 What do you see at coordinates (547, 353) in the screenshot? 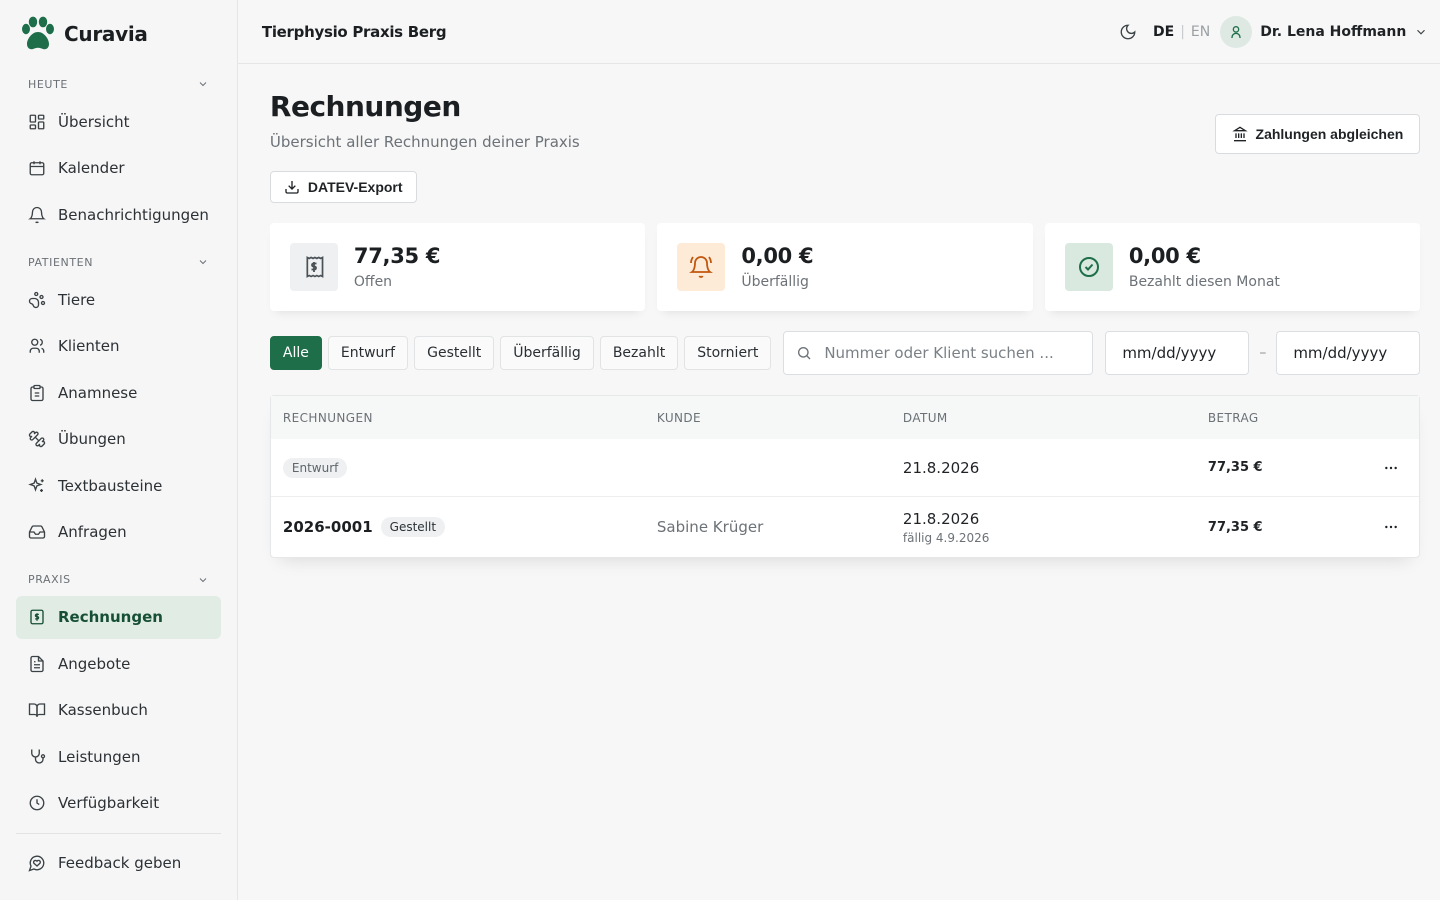
I see `filter-chip-ueberfaellig: Überfällig` at bounding box center [547, 353].